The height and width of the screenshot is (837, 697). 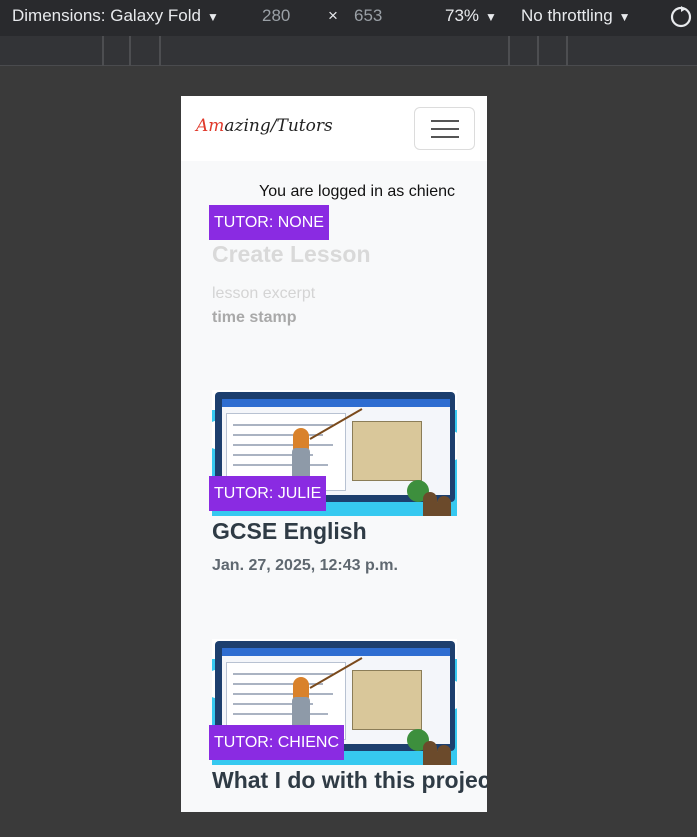 What do you see at coordinates (291, 254) in the screenshot?
I see `create-lesson-link: Create Lesson` at bounding box center [291, 254].